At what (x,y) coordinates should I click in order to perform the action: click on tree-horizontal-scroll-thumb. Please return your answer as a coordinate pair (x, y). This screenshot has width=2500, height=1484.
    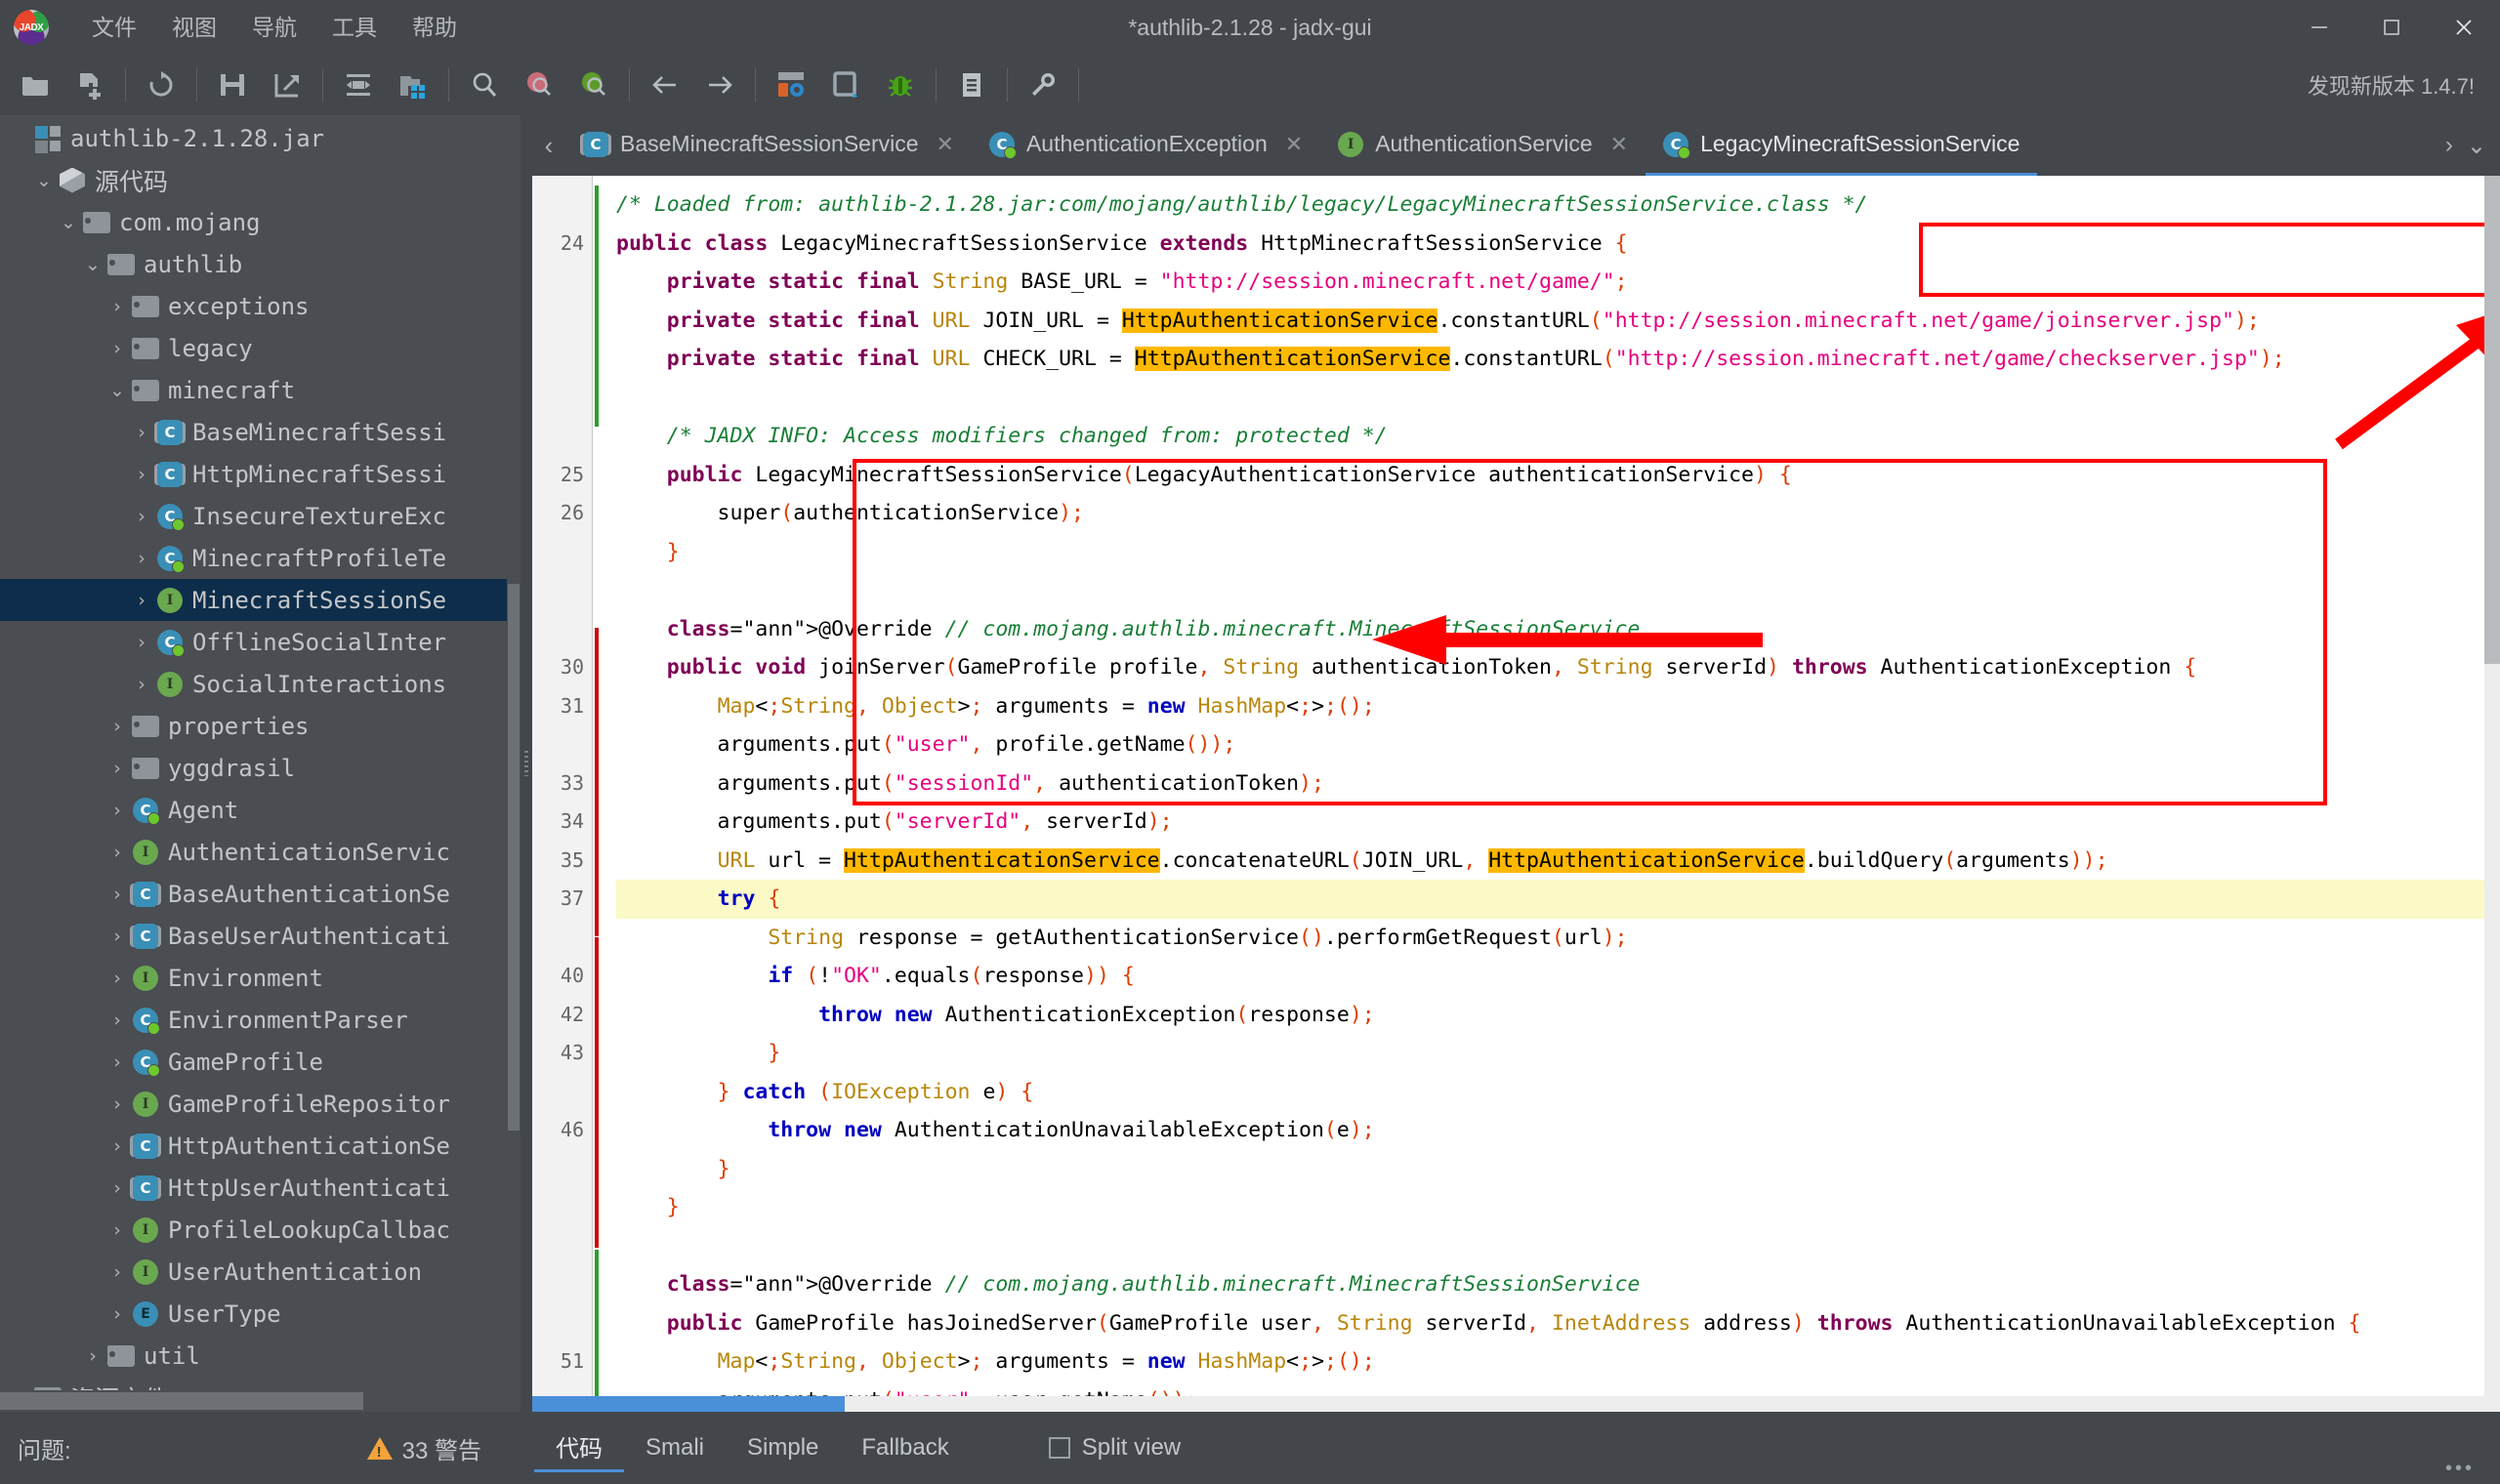
    Looking at the image, I should click on (181, 1401).